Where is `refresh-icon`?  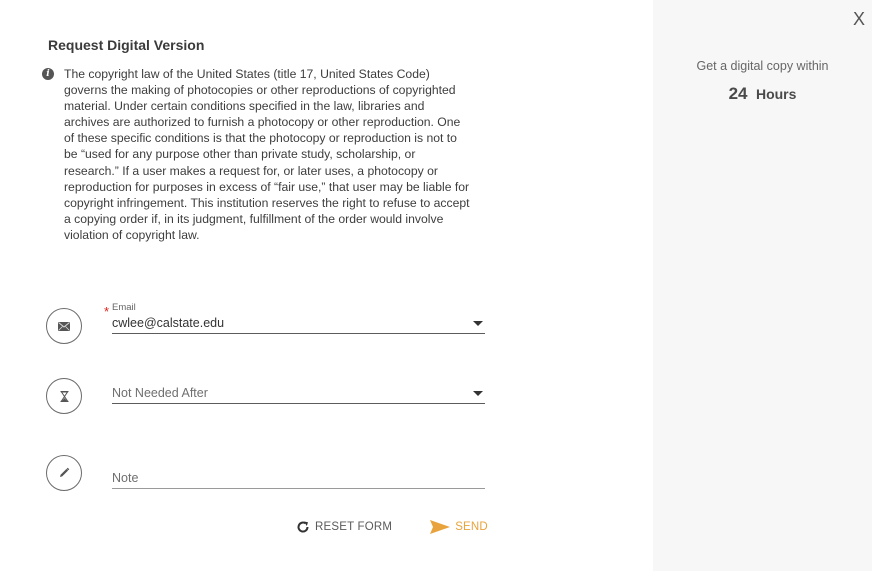
refresh-icon is located at coordinates (303, 527).